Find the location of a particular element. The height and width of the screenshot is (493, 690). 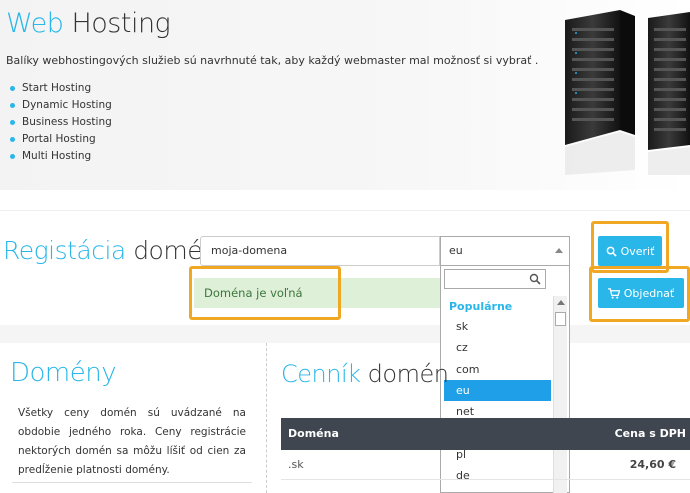

dropdown-option: cz is located at coordinates (497, 347).